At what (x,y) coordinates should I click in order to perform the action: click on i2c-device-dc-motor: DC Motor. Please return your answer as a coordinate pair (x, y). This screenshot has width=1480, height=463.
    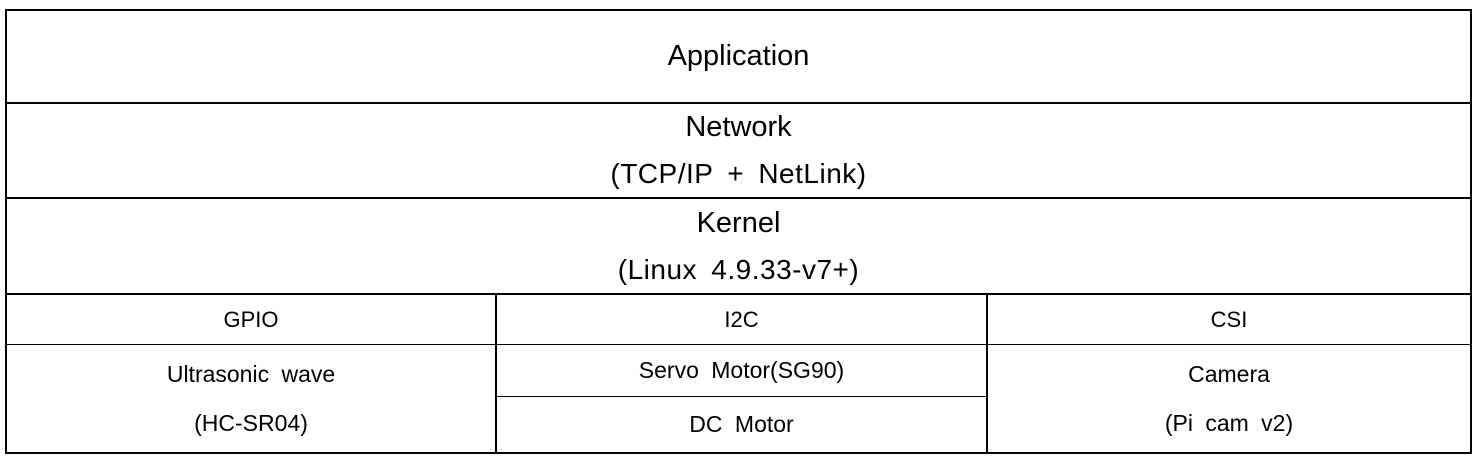
    Looking at the image, I should click on (740, 424).